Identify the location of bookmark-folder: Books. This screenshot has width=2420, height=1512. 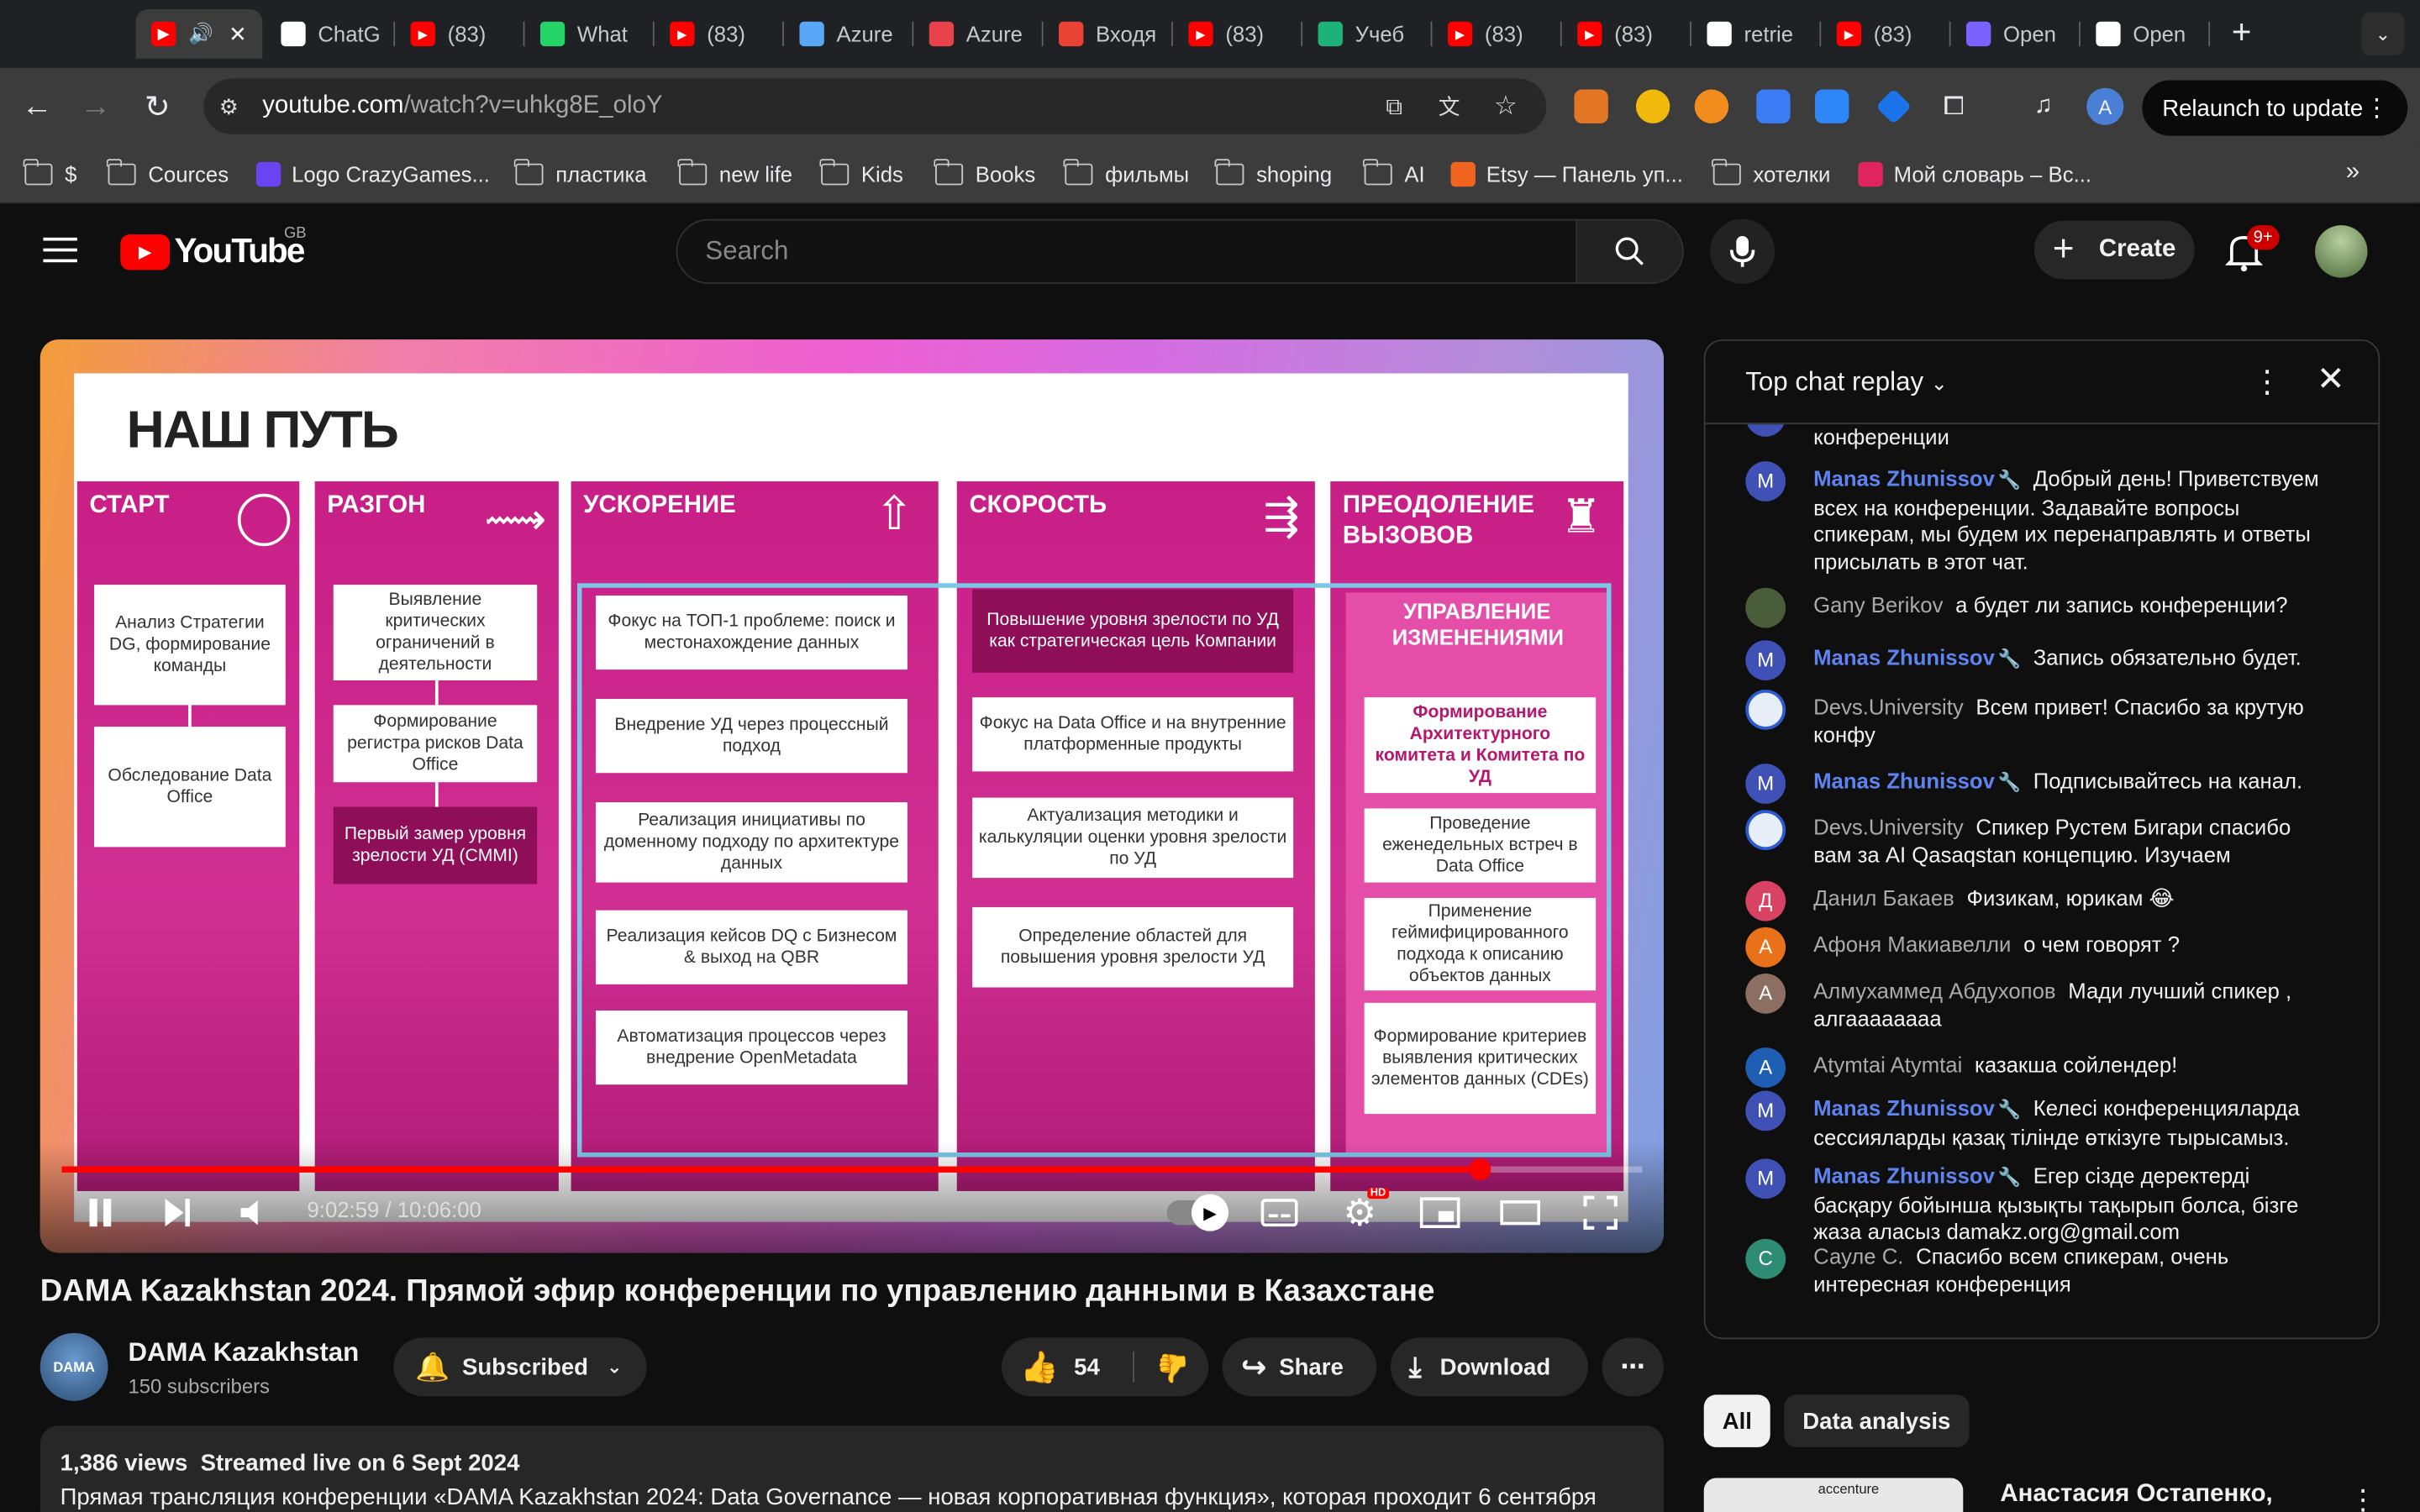
(985, 173).